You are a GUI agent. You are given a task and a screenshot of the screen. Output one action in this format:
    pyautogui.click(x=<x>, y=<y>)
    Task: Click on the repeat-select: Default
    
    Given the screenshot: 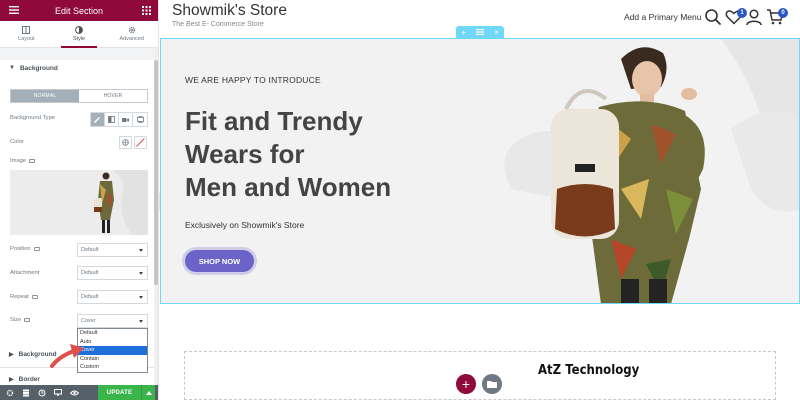 What is the action you would take?
    pyautogui.click(x=112, y=297)
    